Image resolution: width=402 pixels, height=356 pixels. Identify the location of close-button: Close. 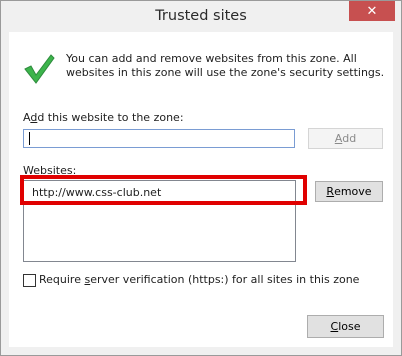
(345, 326).